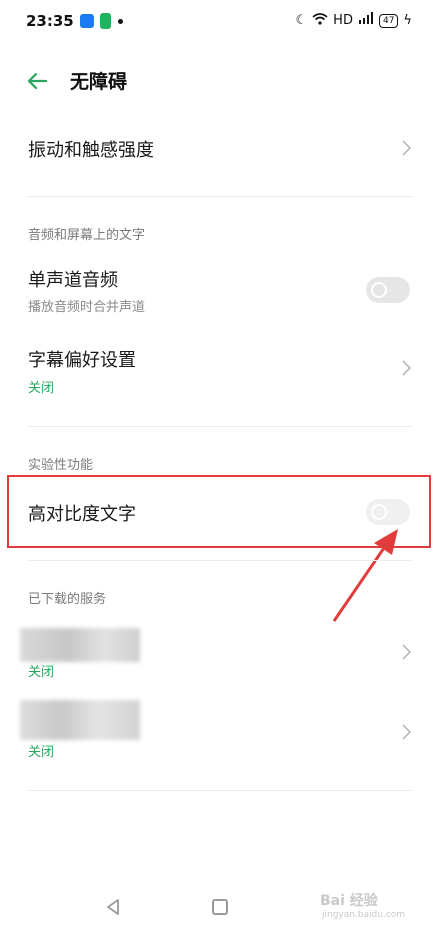 Image resolution: width=440 pixels, height=934 pixels. Describe the element at coordinates (87, 21) in the screenshot. I see `app-notification-icon` at that location.